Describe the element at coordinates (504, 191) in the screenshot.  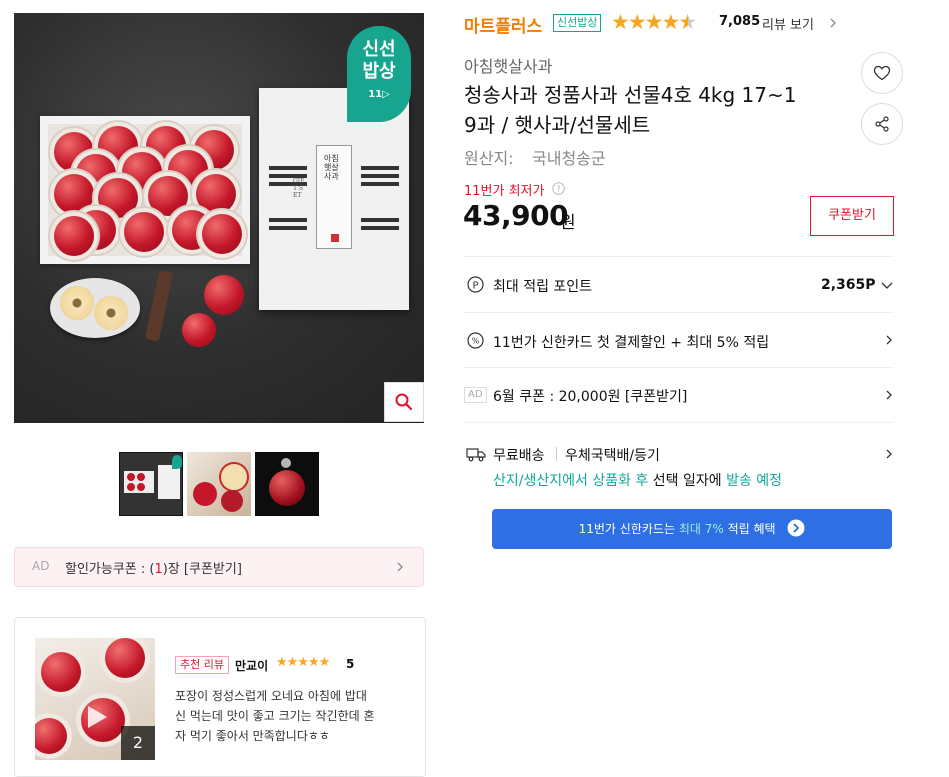
I see `lowest-price-label: 11번가 최저가` at that location.